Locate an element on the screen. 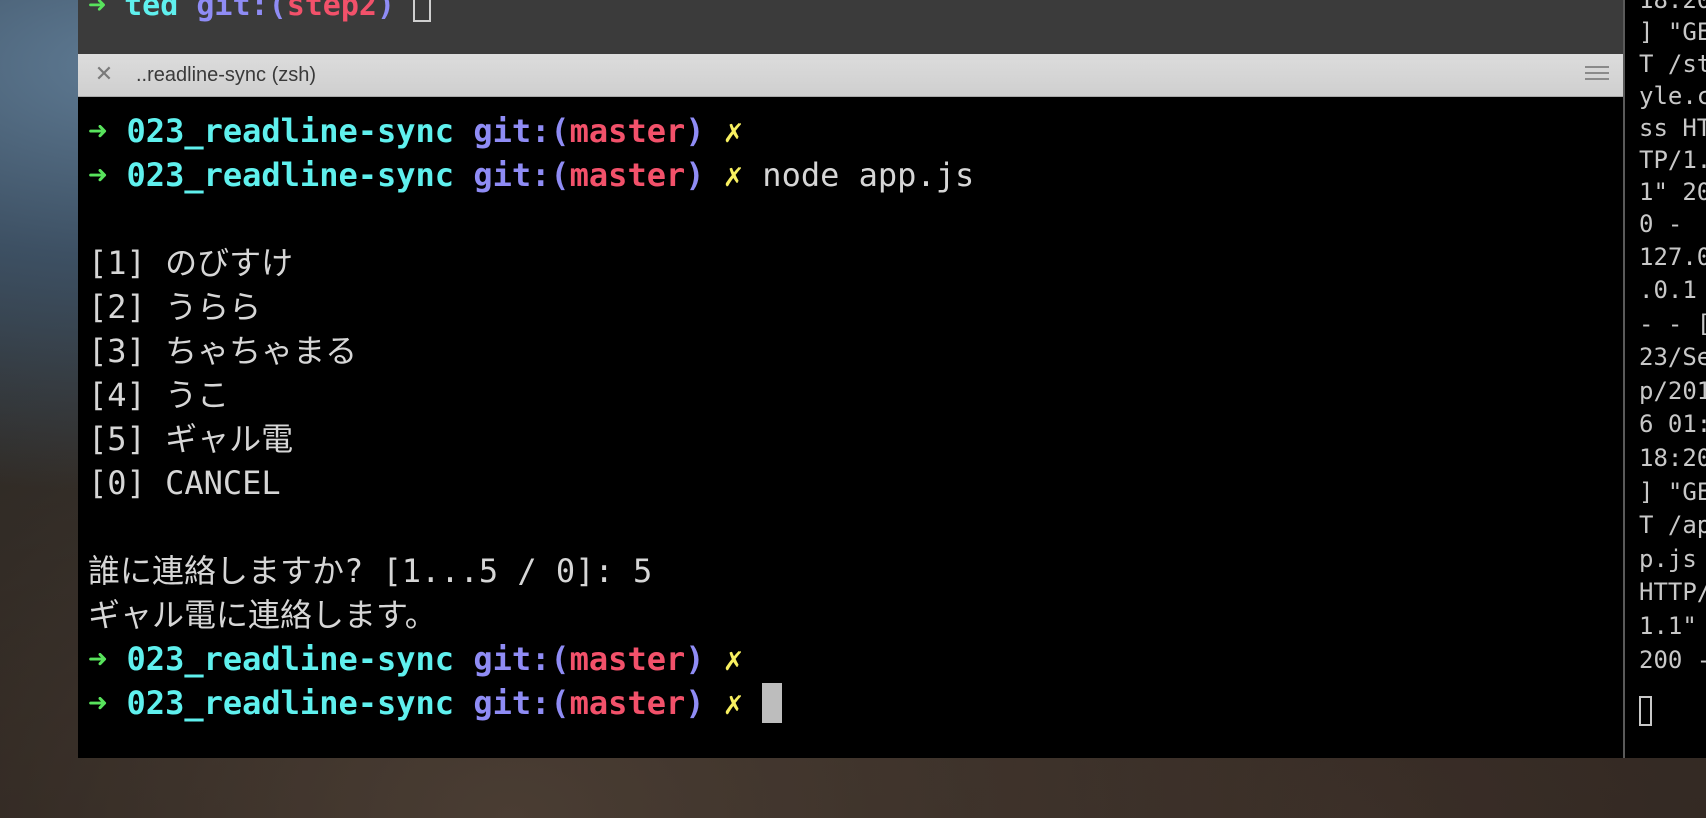 This screenshot has height=818, width=1706. side-terminal-line: - - [ is located at coordinates (1672, 324).